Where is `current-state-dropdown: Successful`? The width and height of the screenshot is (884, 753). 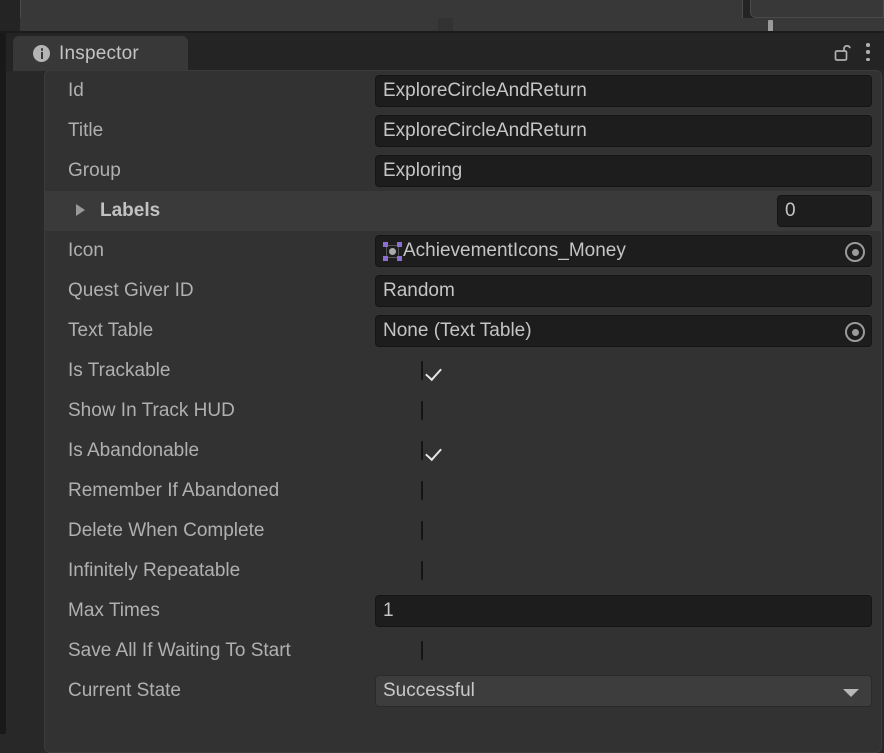 current-state-dropdown: Successful is located at coordinates (623, 691).